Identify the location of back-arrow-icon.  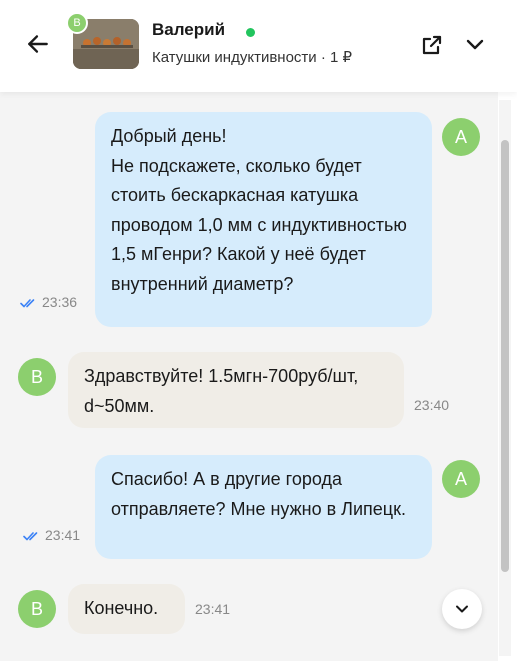
(38, 44).